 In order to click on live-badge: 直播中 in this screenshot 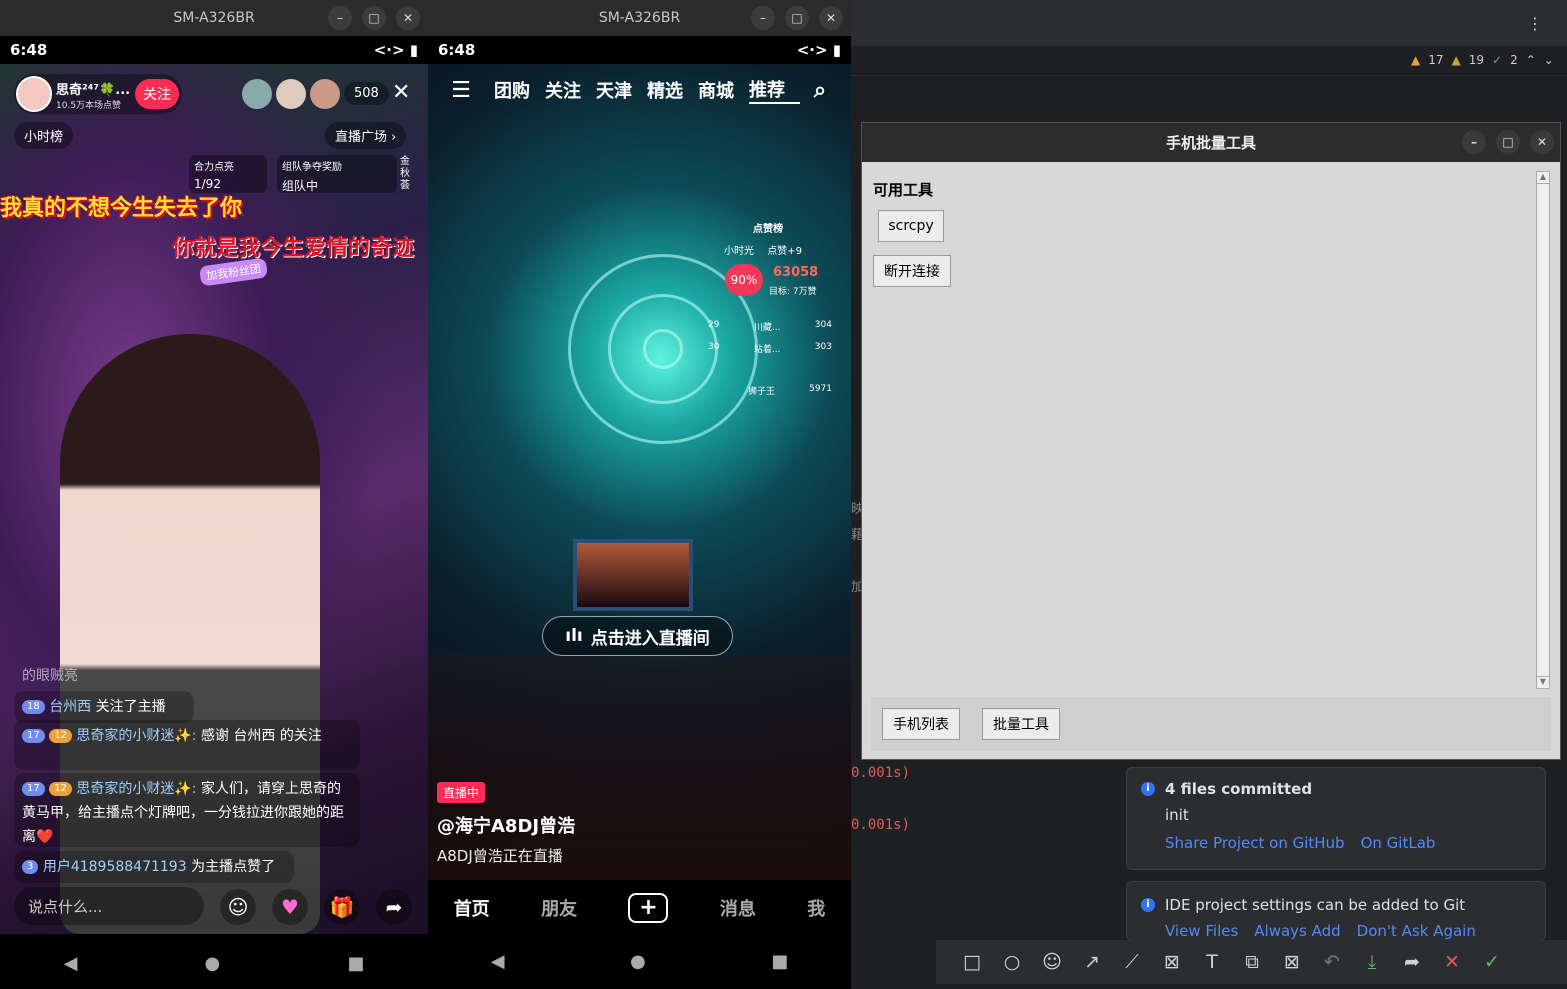, I will do `click(461, 792)`.